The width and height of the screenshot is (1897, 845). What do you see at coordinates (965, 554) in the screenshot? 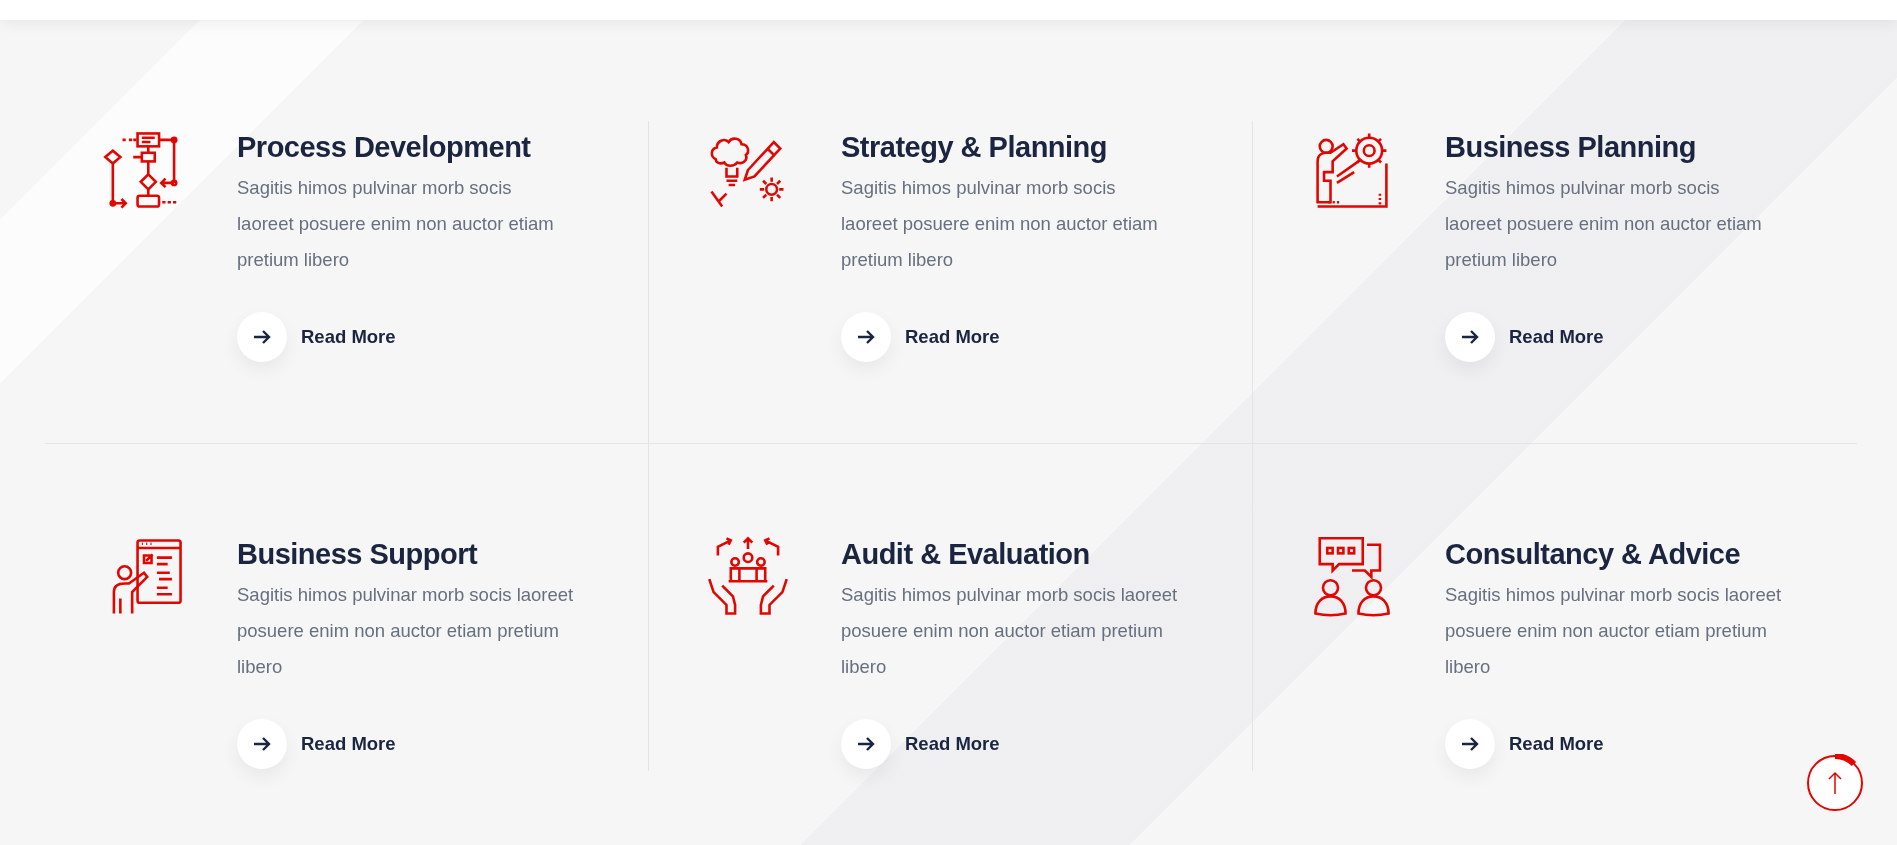
I see `service-title: Audit & Evaluation` at bounding box center [965, 554].